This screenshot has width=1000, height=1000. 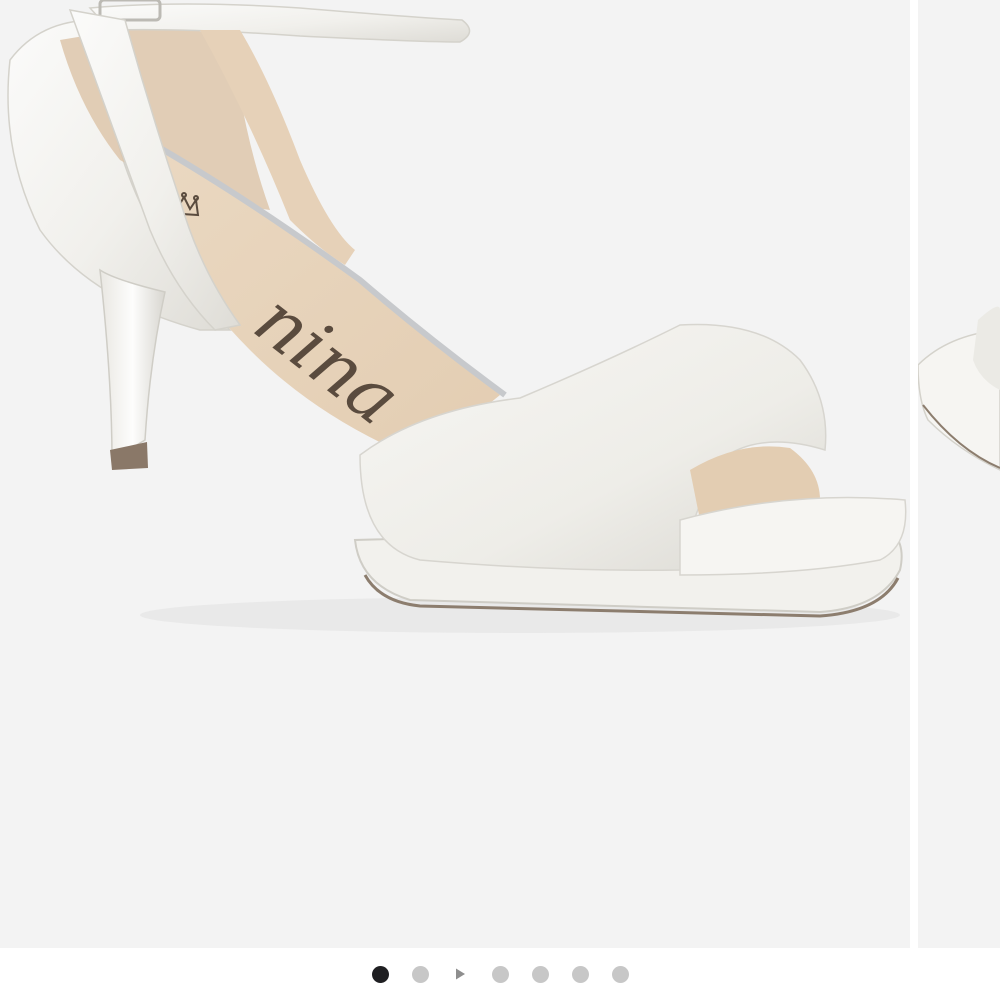 I want to click on pager-video, so click(x=460, y=974).